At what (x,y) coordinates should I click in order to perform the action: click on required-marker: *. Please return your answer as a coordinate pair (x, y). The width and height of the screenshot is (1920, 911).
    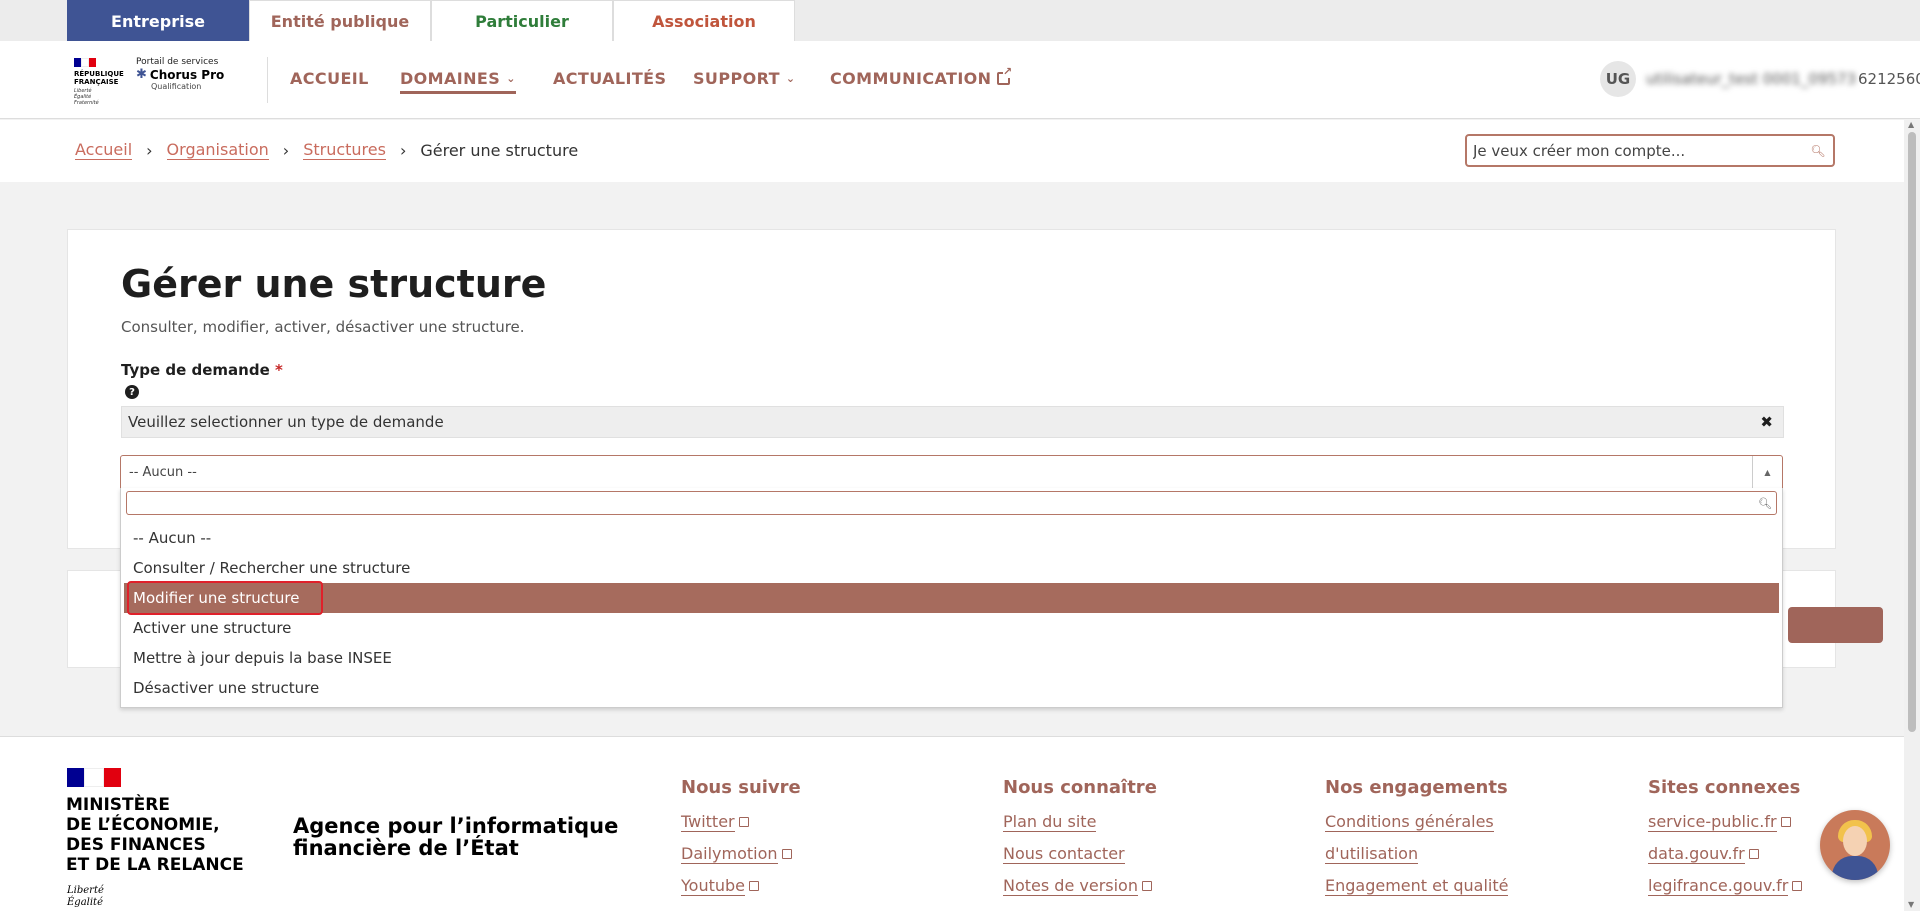
    Looking at the image, I should click on (278, 370).